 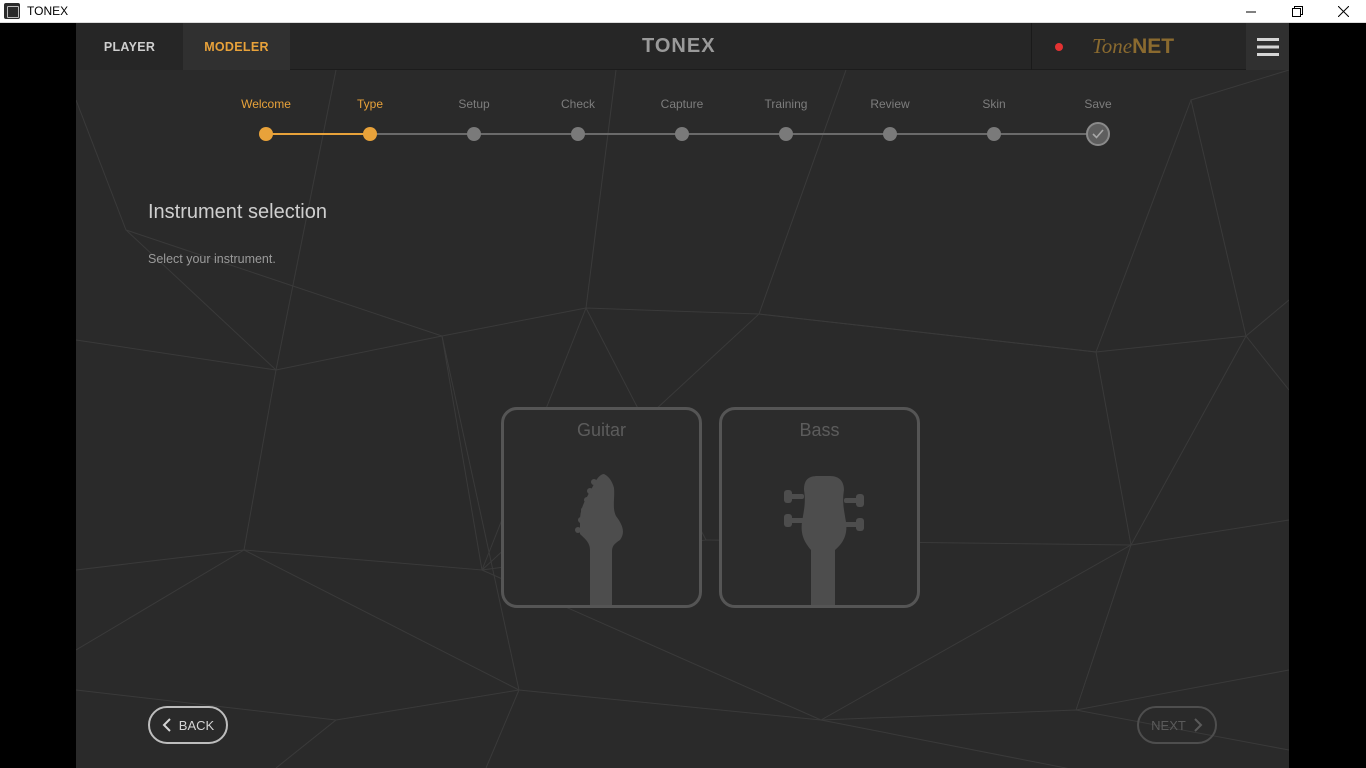 I want to click on step-label-setup: Setup, so click(x=474, y=104).